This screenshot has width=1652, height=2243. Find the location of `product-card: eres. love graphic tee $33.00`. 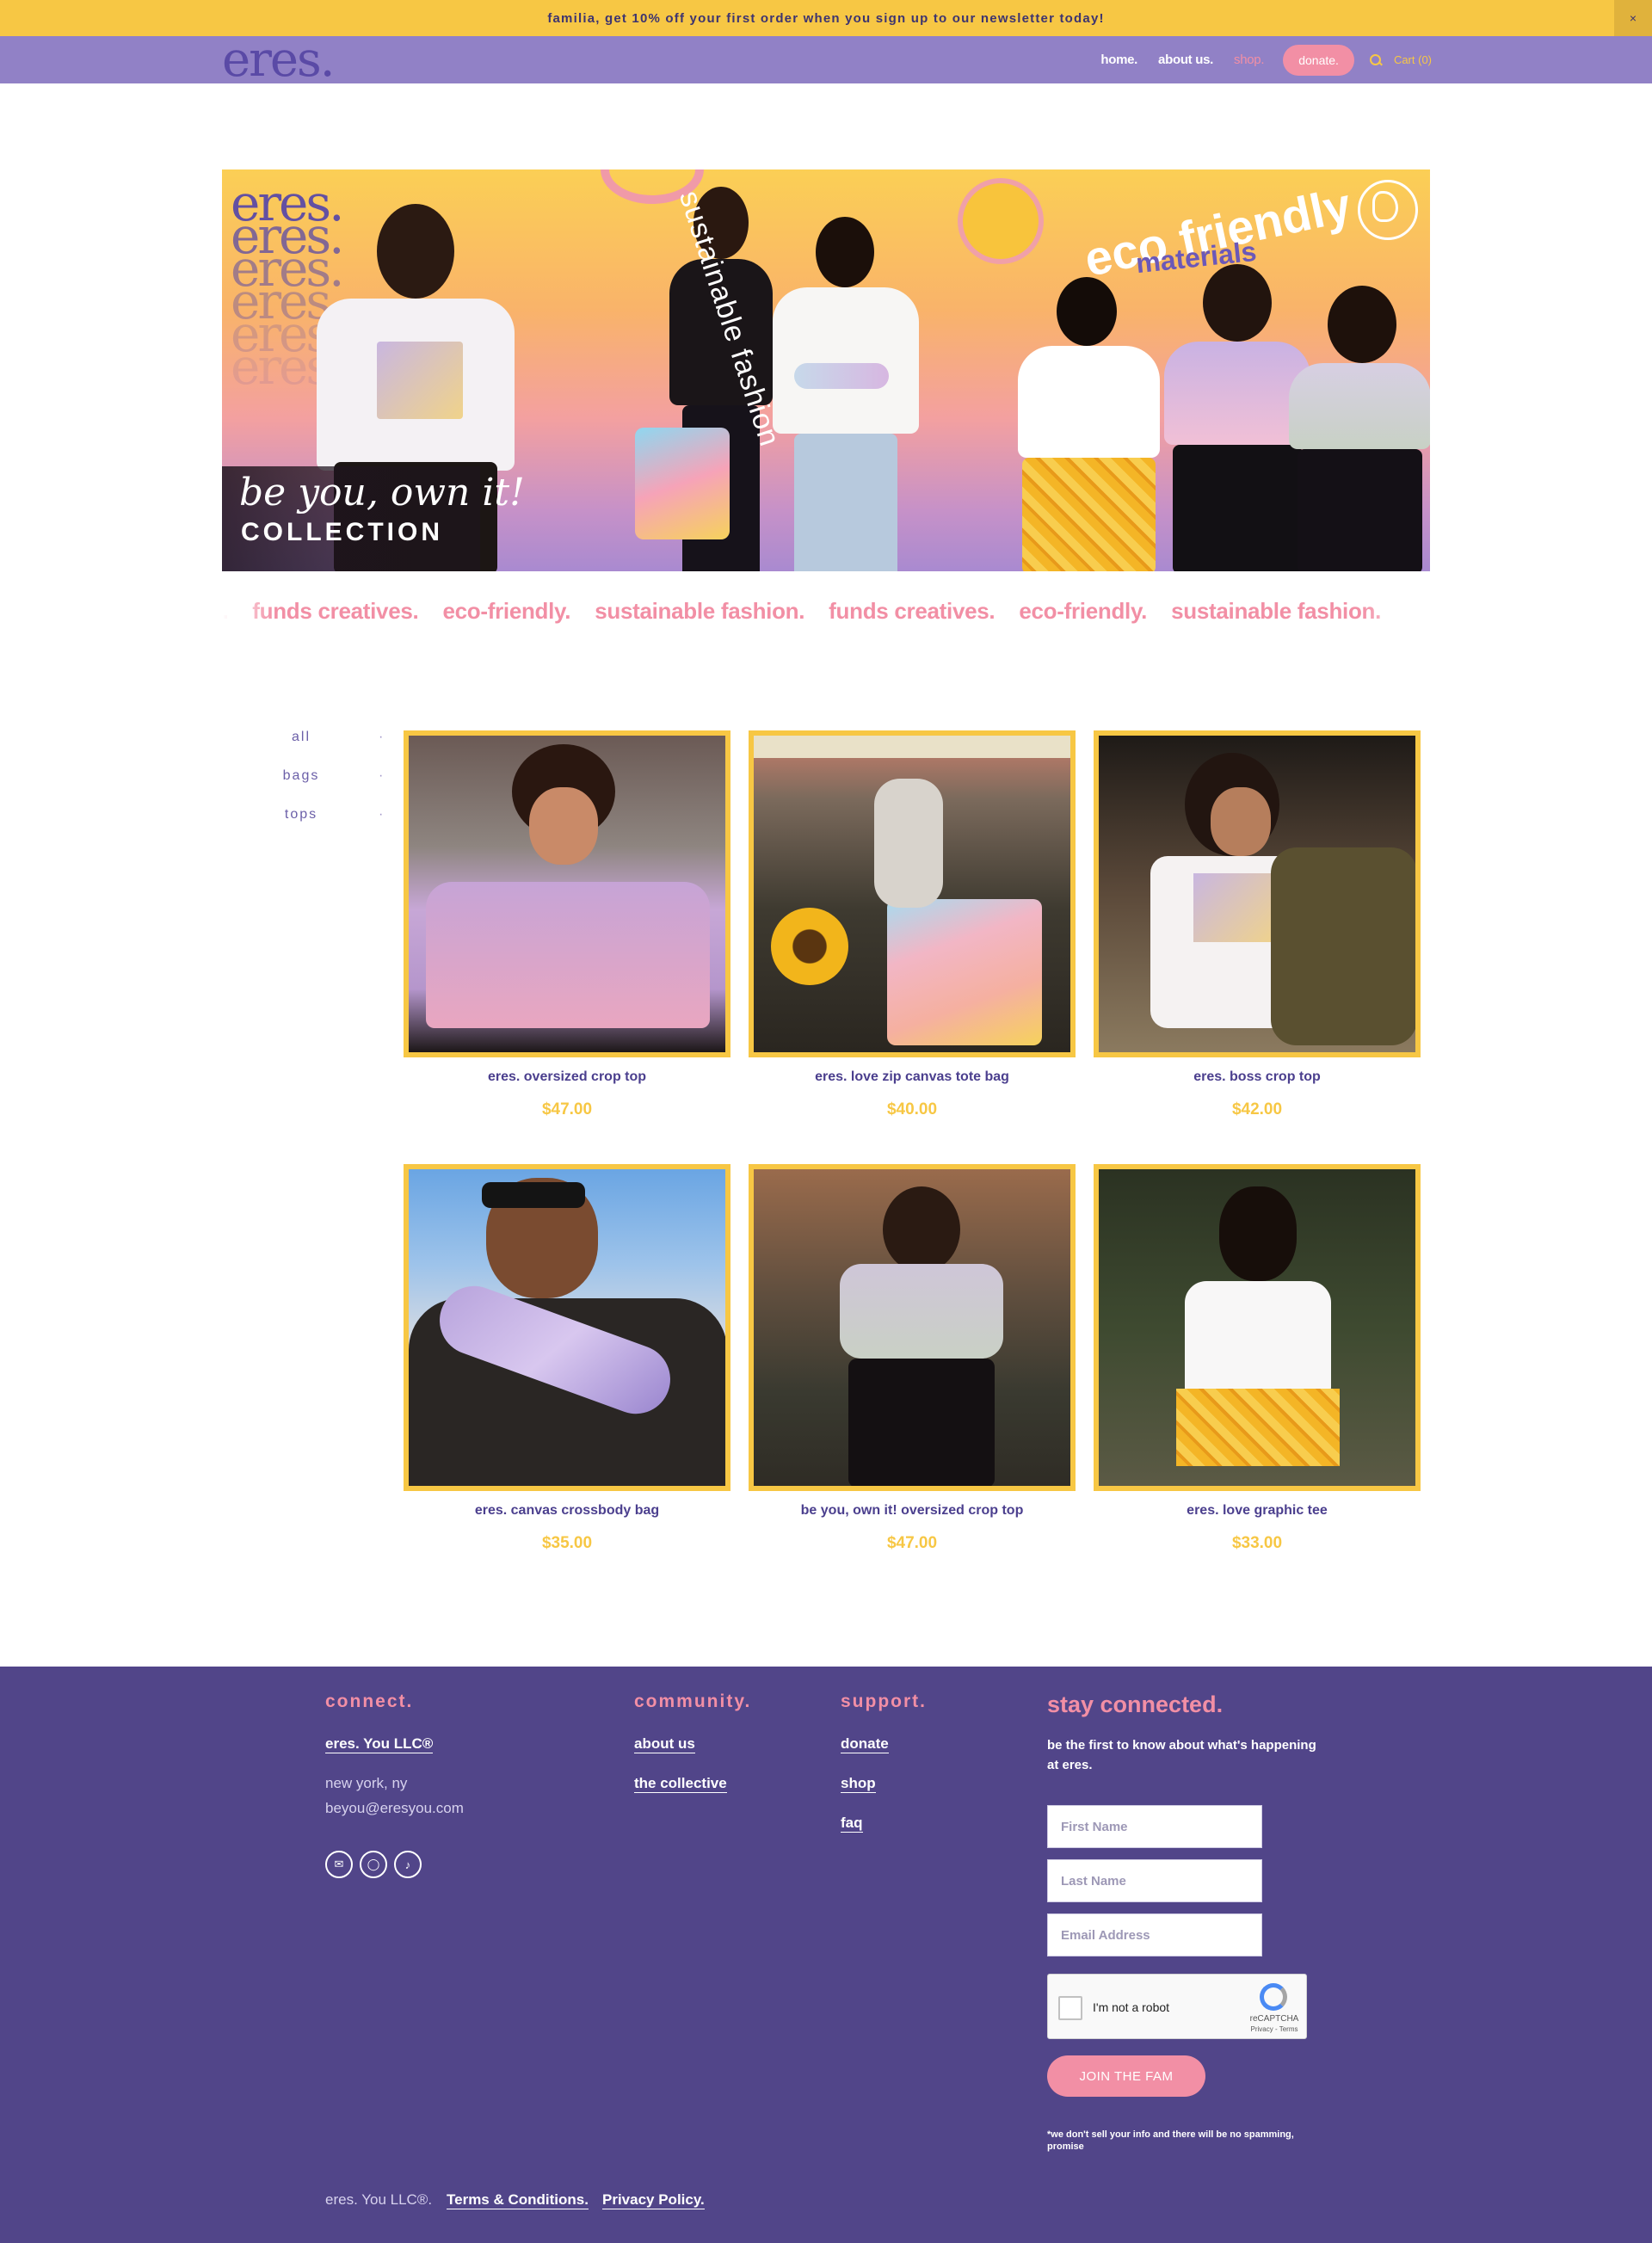

product-card: eres. love graphic tee $33.00 is located at coordinates (1257, 1358).